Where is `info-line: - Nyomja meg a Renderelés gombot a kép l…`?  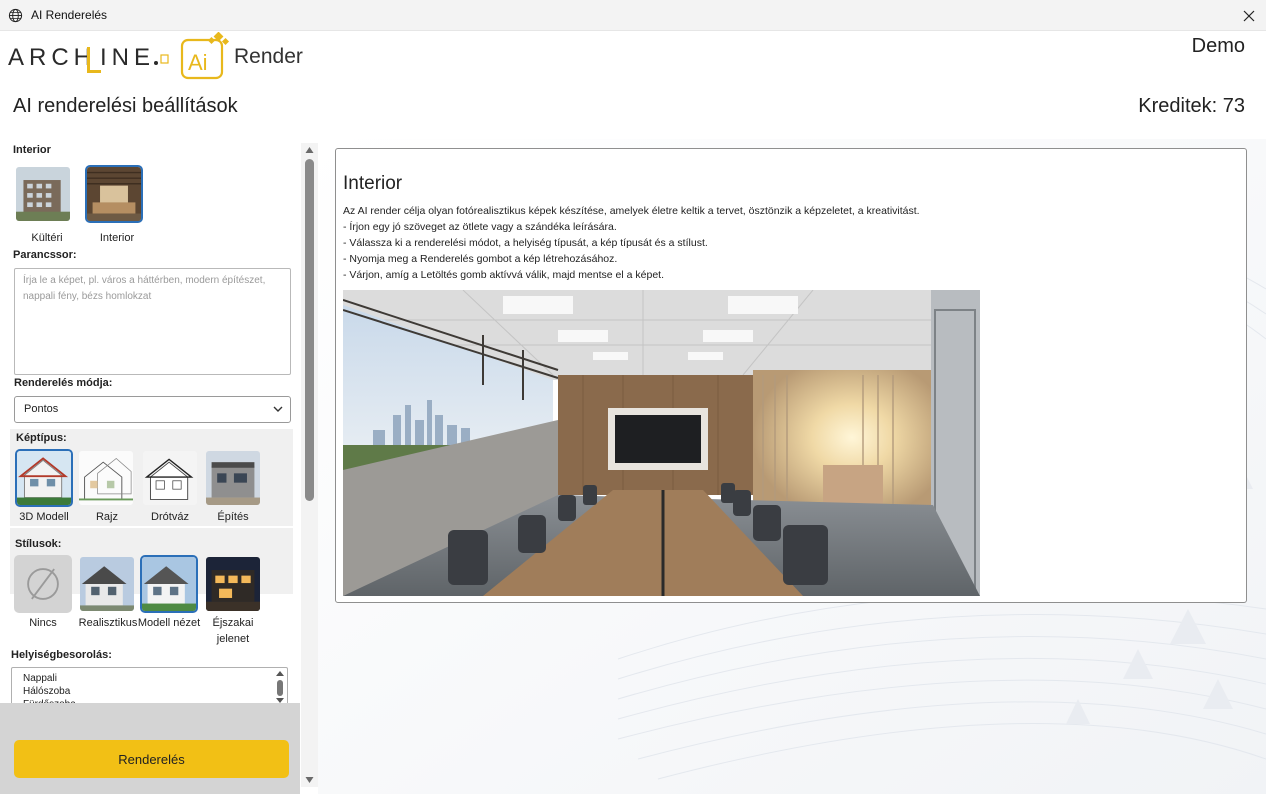 info-line: - Nyomja meg a Renderelés gombot a kép l… is located at coordinates (480, 259).